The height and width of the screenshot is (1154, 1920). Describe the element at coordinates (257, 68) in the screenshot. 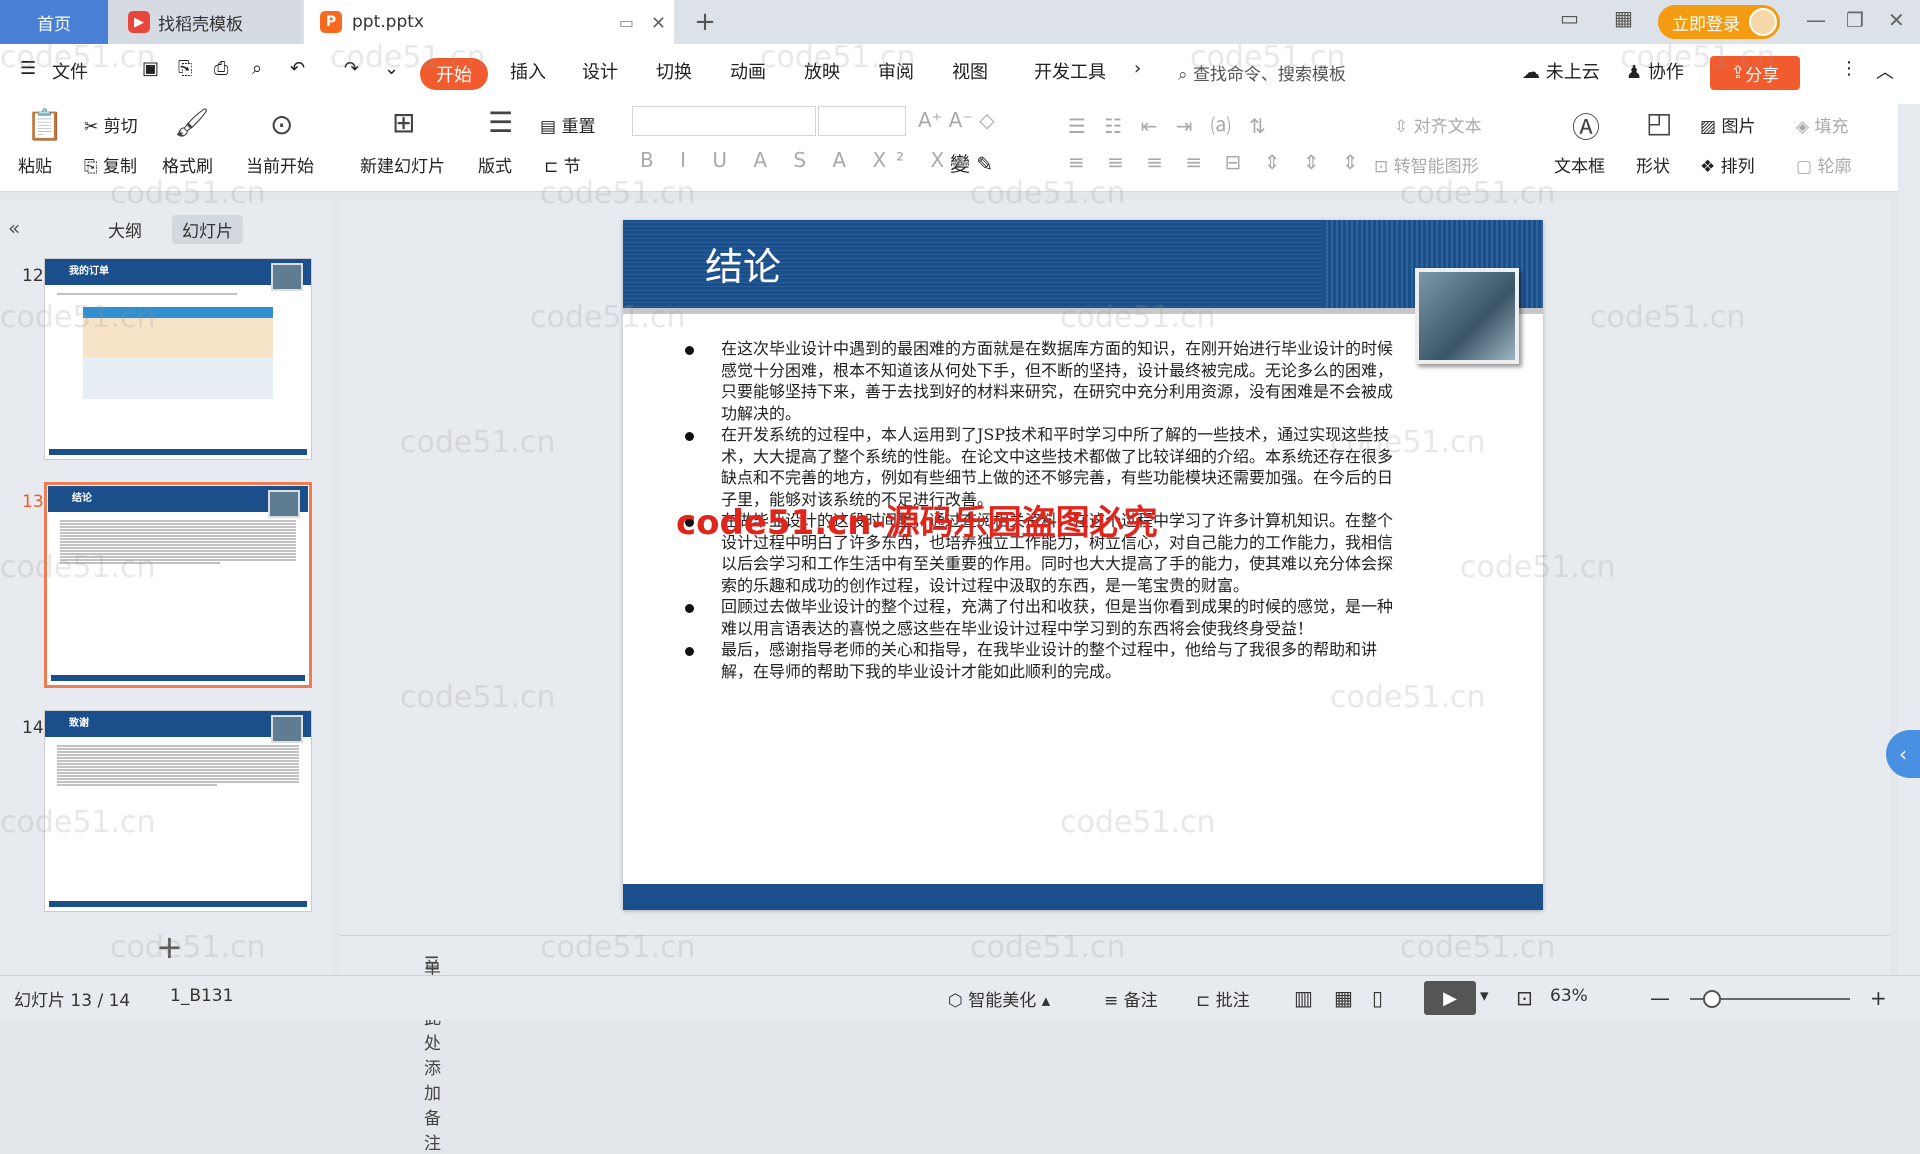

I see `preview-icon: ⌕` at that location.